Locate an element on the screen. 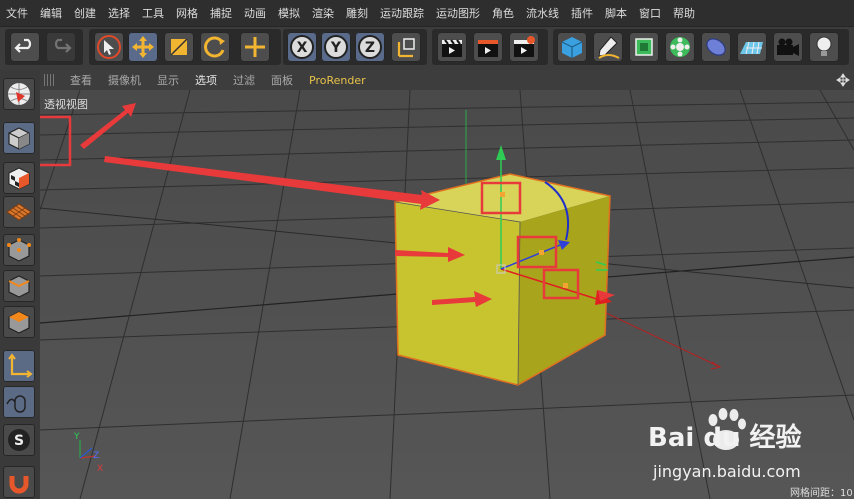 This screenshot has width=854, height=499. cube-side-face is located at coordinates (564, 290).